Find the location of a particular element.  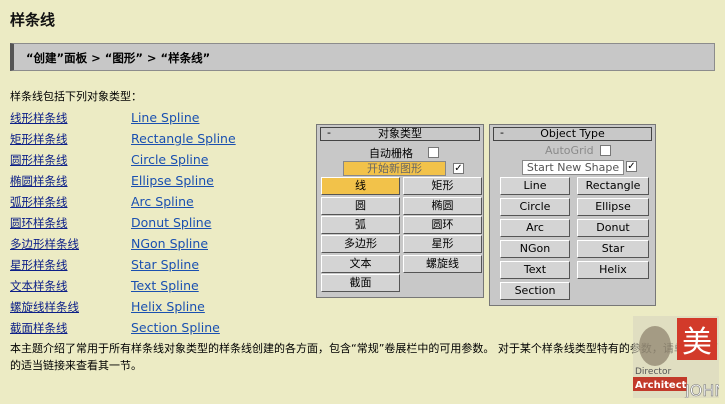

panel-title: Object Type is located at coordinates (572, 133).